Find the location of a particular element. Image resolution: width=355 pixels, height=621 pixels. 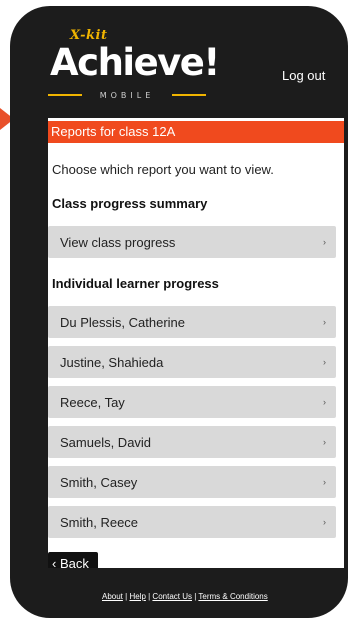

app-logo: X-kit Achieve! MOBILE is located at coordinates (134, 68).